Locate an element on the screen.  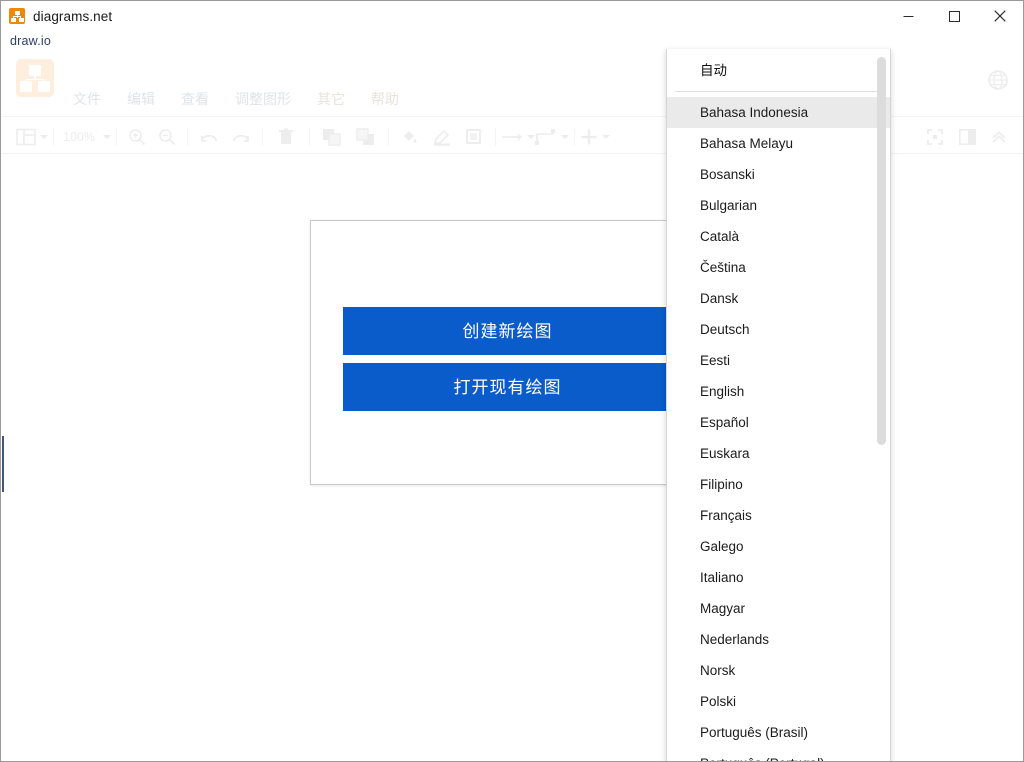
language-menu-divider is located at coordinates (778, 91).